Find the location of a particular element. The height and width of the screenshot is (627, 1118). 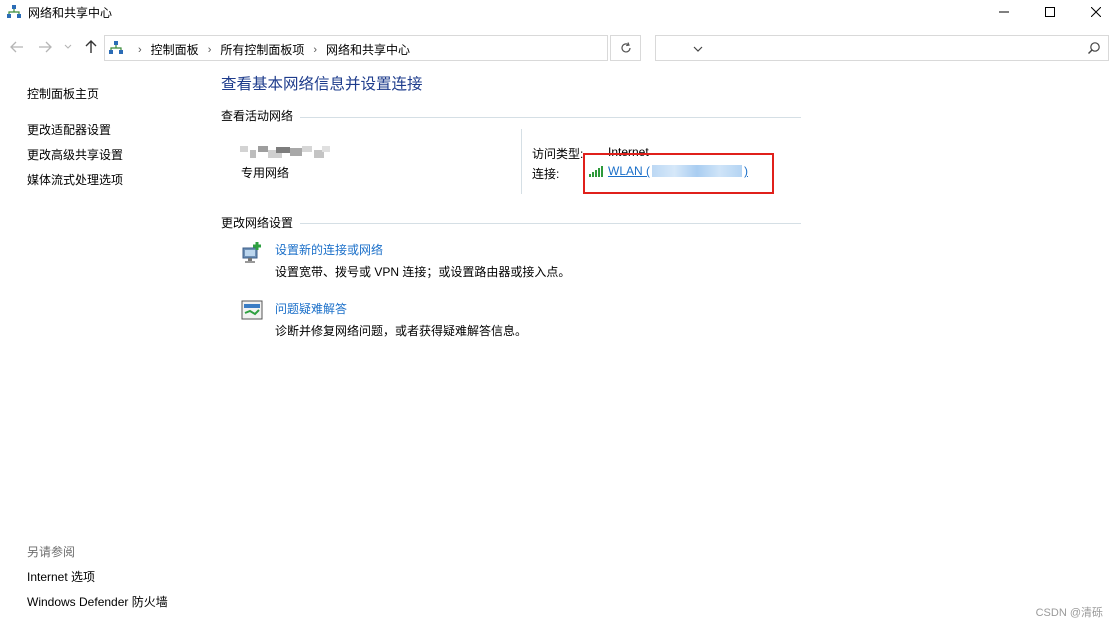

minimize-button is located at coordinates (1004, 12).